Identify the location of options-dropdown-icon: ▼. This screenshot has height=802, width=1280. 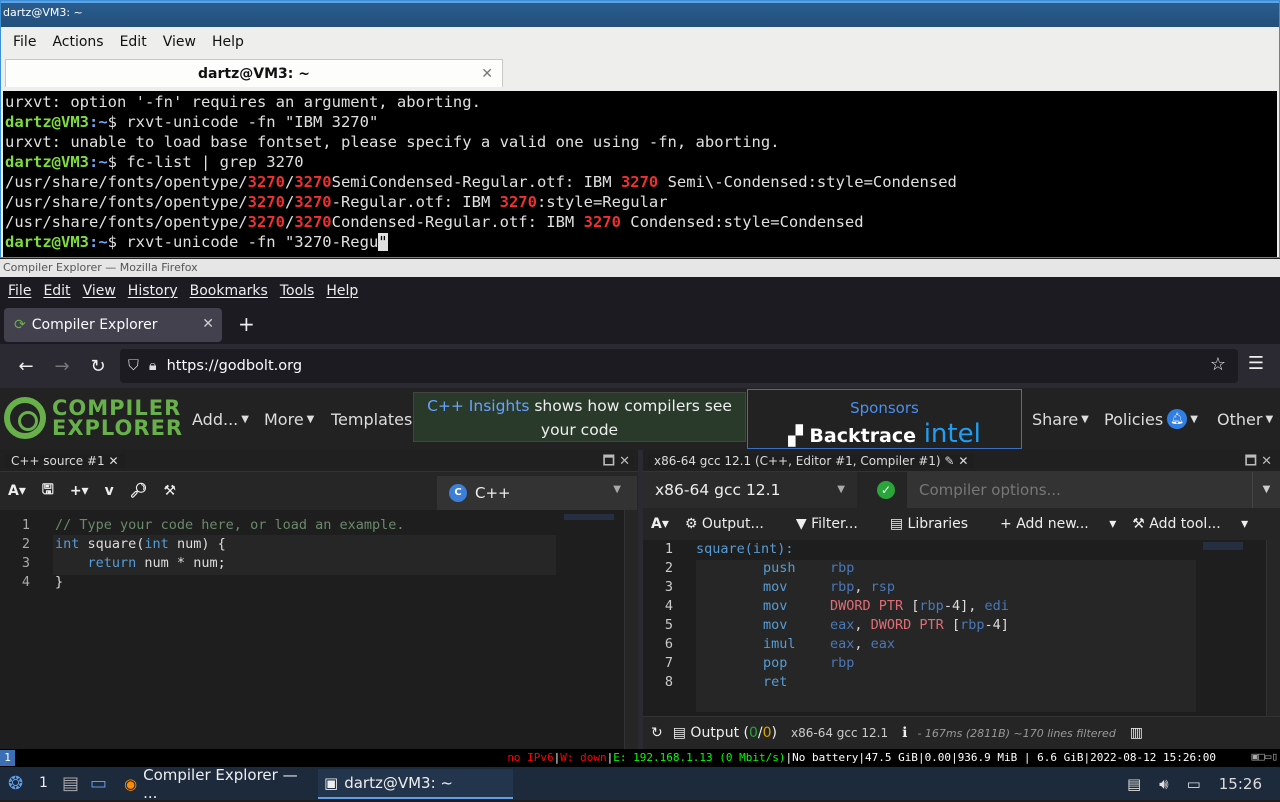
(1266, 490).